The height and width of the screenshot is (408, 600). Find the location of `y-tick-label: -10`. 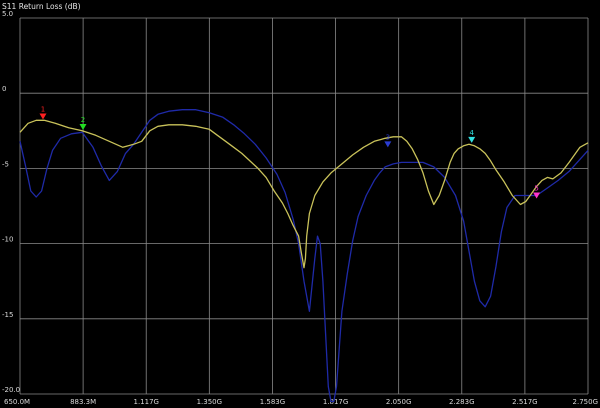

y-tick-label: -10 is located at coordinates (7, 240).